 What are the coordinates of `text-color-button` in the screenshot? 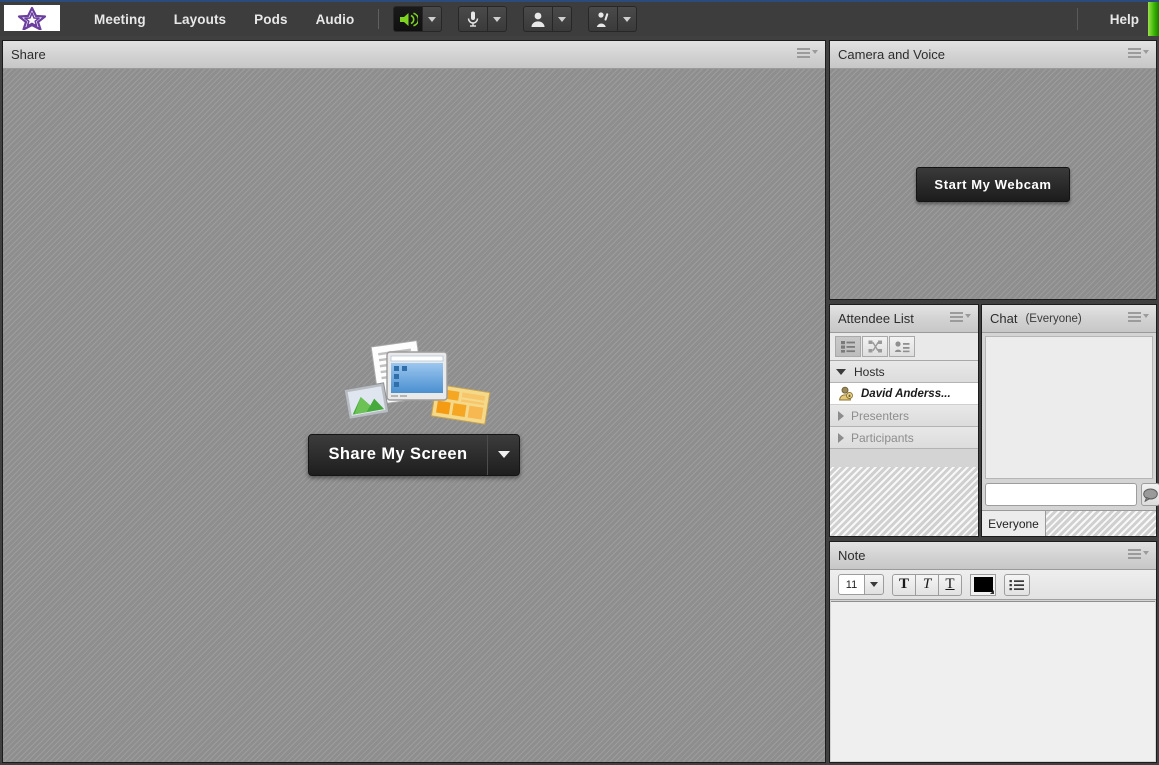 It's located at (983, 584).